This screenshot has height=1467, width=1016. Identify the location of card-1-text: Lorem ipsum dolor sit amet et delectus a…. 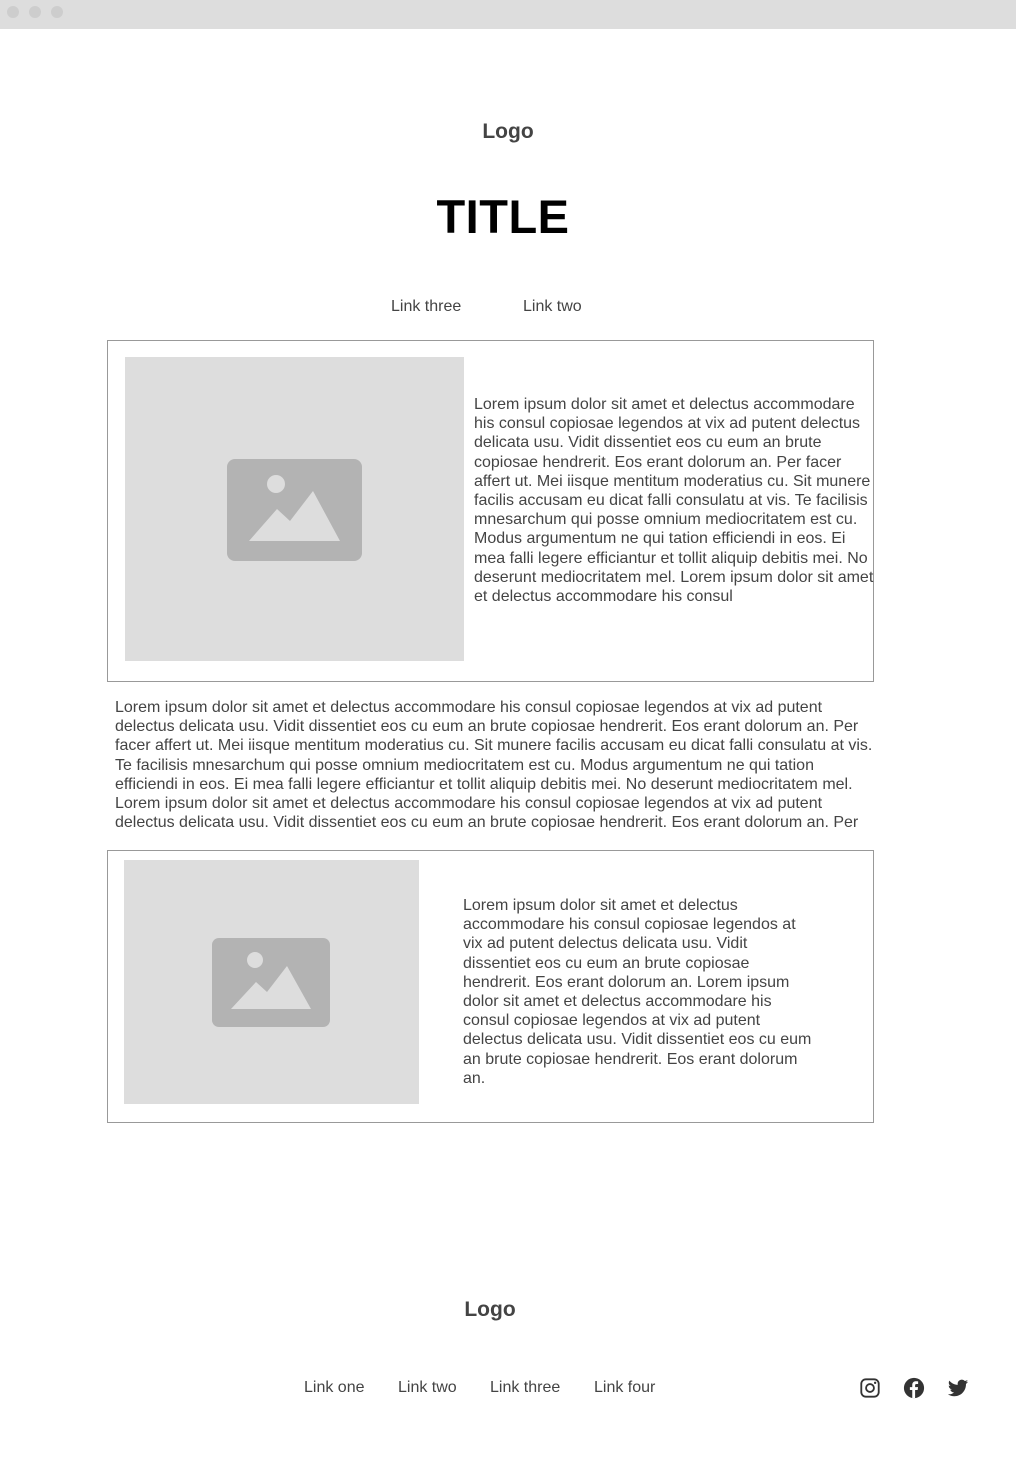
(674, 501).